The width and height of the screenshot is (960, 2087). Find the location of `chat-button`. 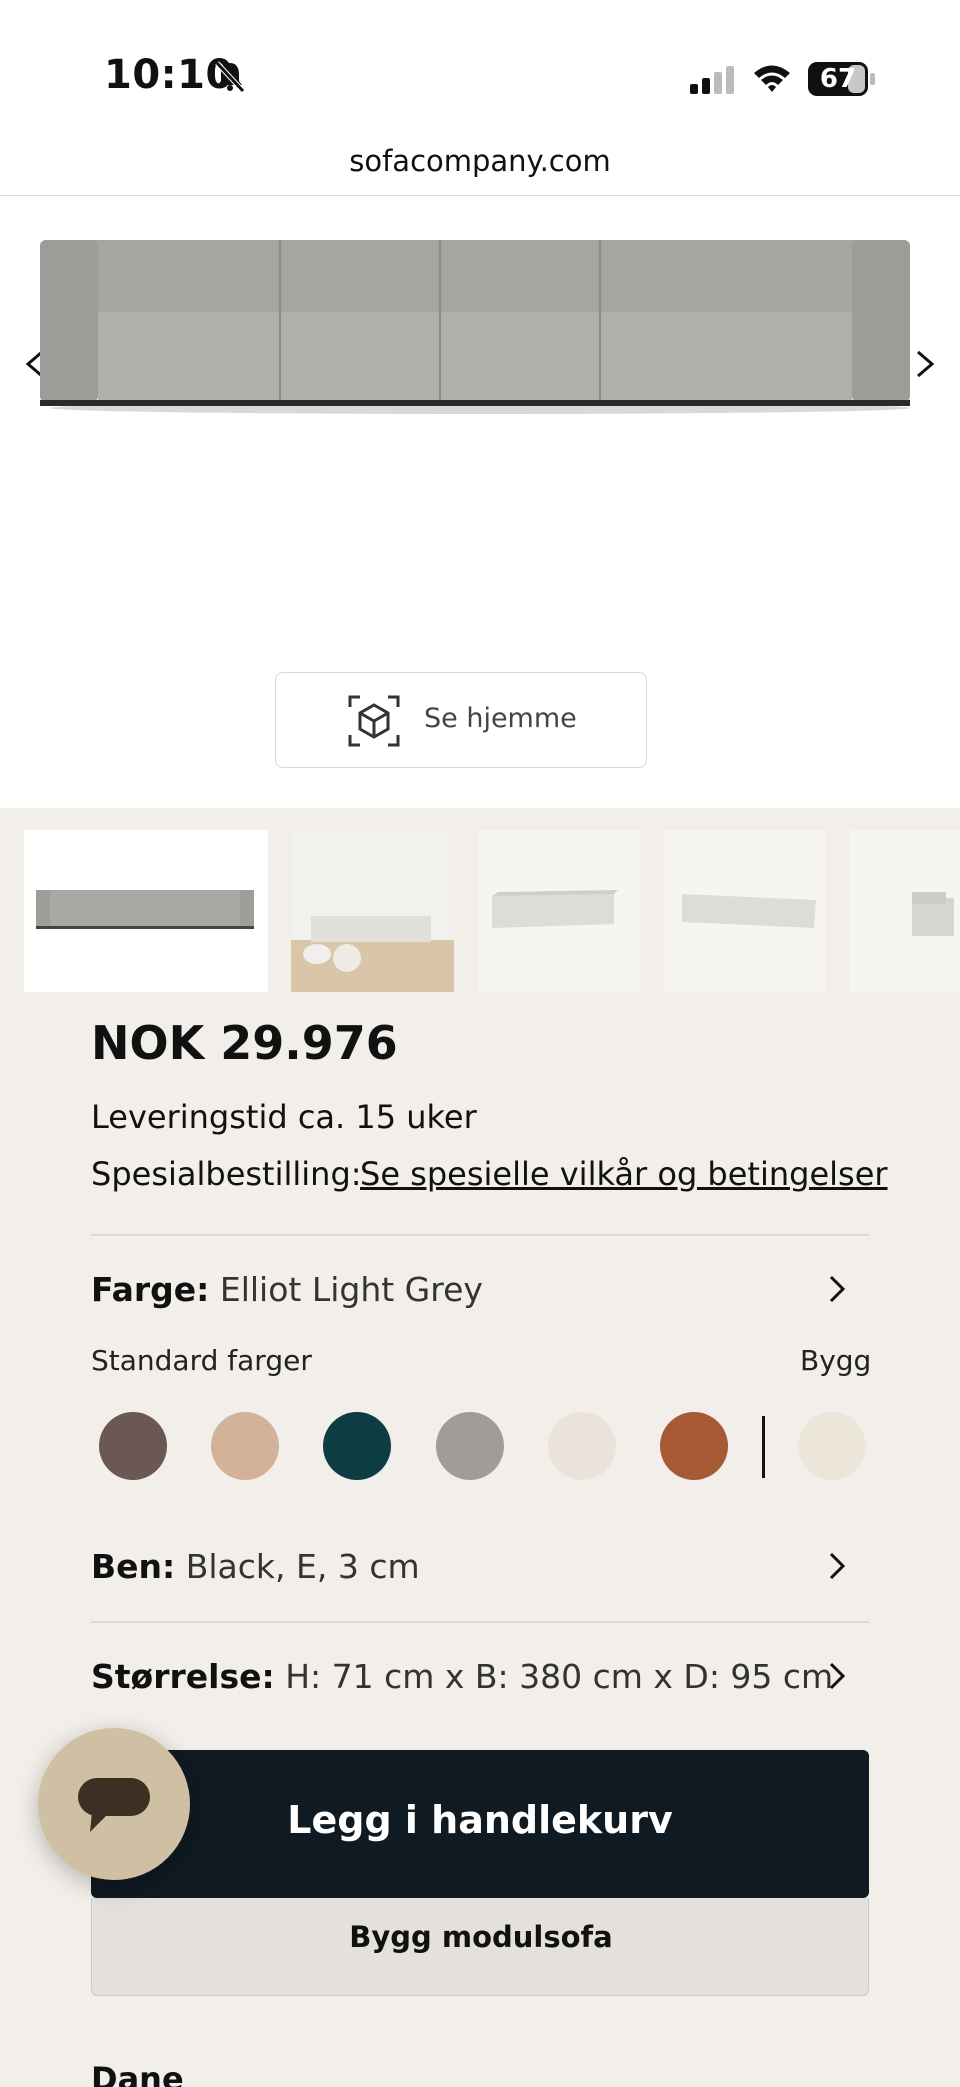

chat-button is located at coordinates (114, 1804).